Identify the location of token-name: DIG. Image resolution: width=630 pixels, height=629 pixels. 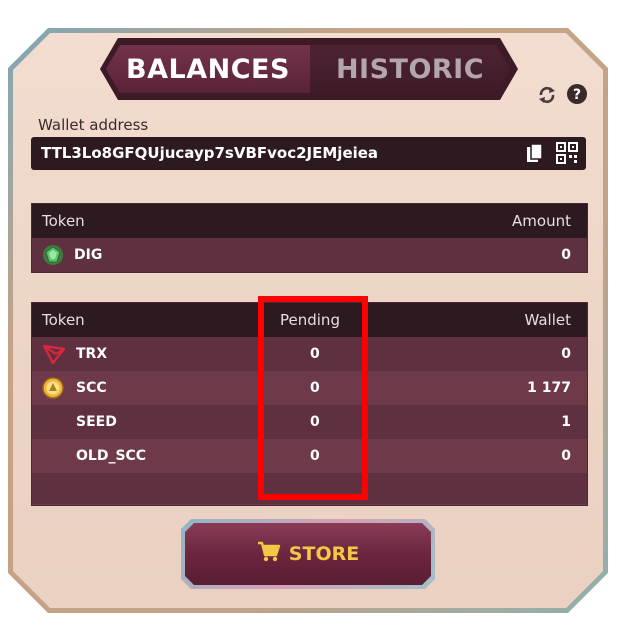
(88, 255).